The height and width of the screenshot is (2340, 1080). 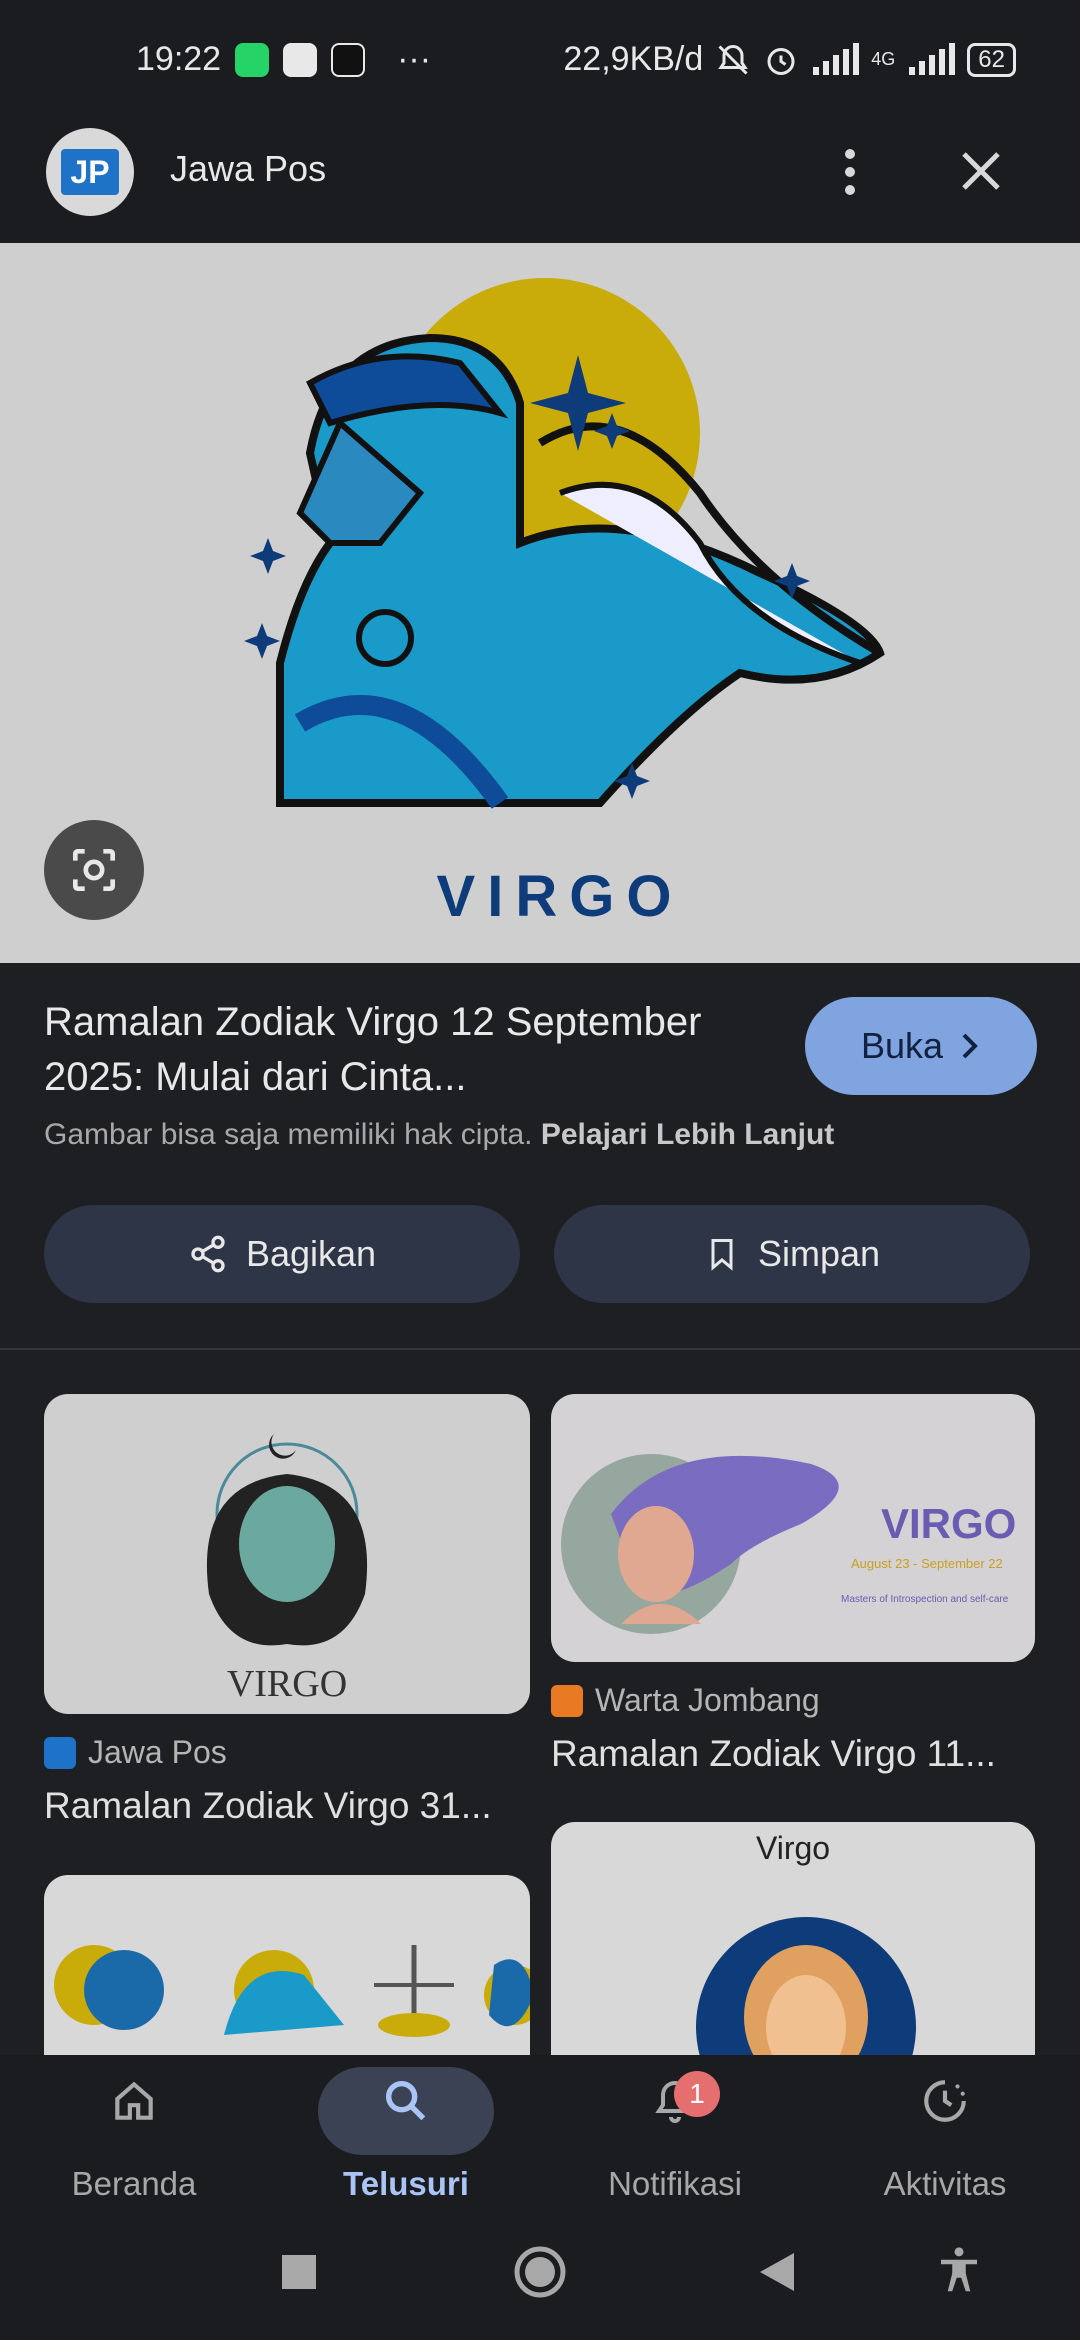 I want to click on tab-activity: Aktivitas, so click(x=945, y=2130).